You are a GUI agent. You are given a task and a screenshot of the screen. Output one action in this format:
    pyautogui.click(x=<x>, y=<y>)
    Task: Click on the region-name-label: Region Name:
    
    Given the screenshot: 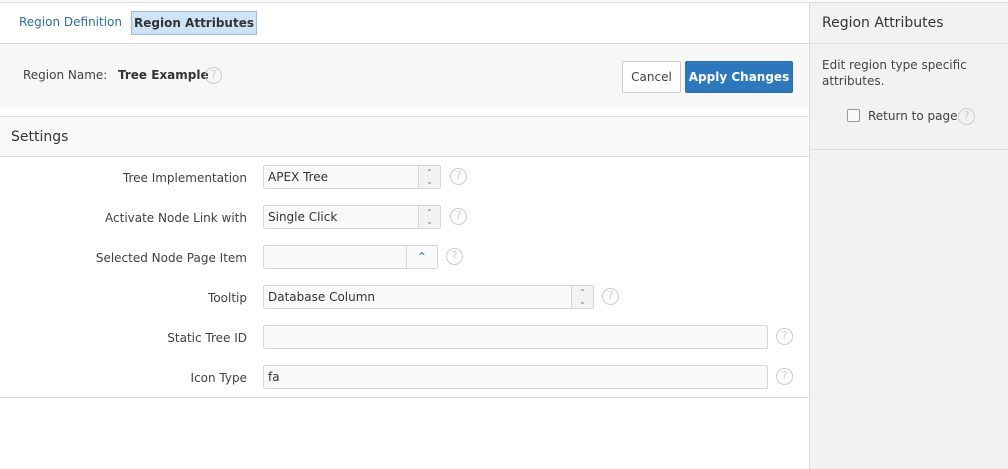 What is the action you would take?
    pyautogui.click(x=65, y=75)
    